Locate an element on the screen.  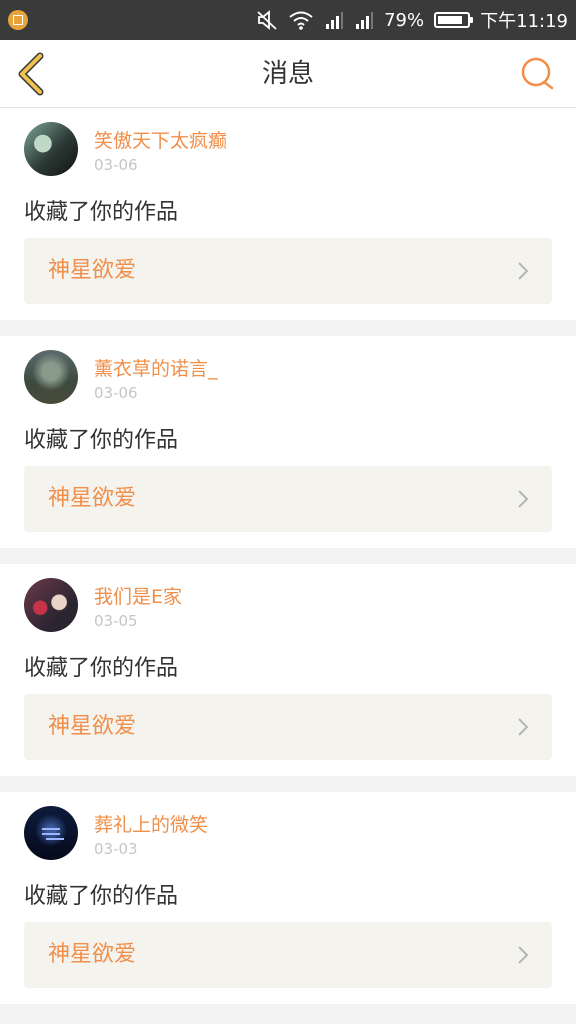
page-title: 消息 is located at coordinates (287, 74).